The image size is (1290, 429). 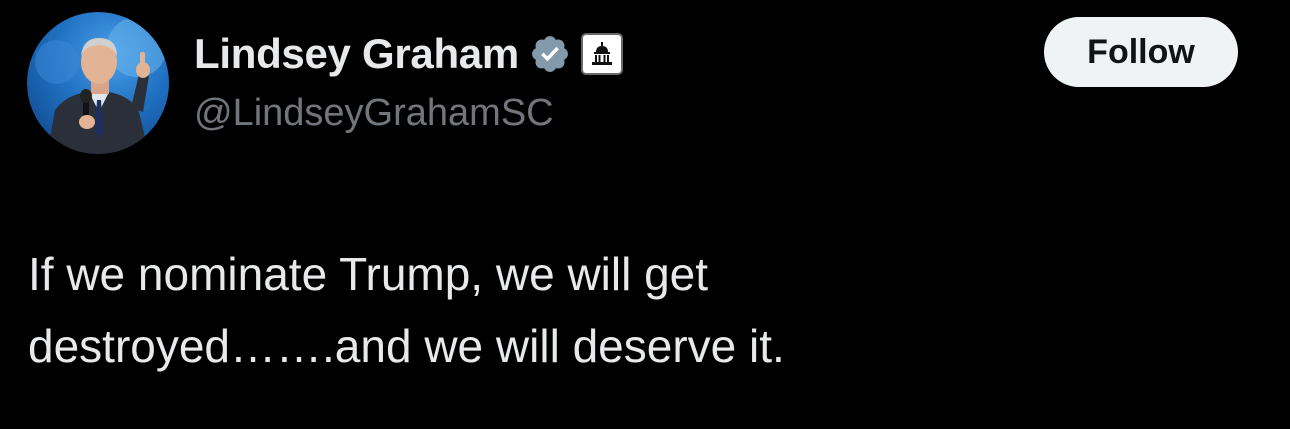 What do you see at coordinates (601, 54) in the screenshot?
I see `capitol-building-icon` at bounding box center [601, 54].